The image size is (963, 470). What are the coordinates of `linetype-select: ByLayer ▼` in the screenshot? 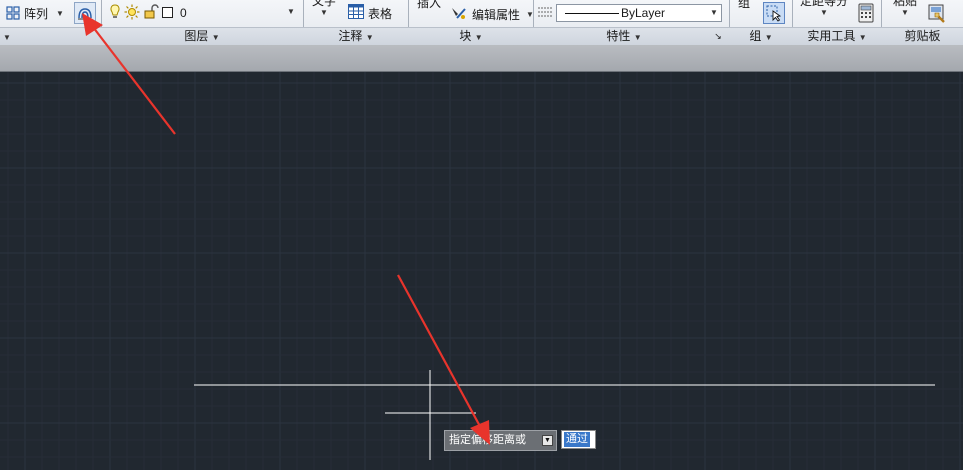 It's located at (639, 13).